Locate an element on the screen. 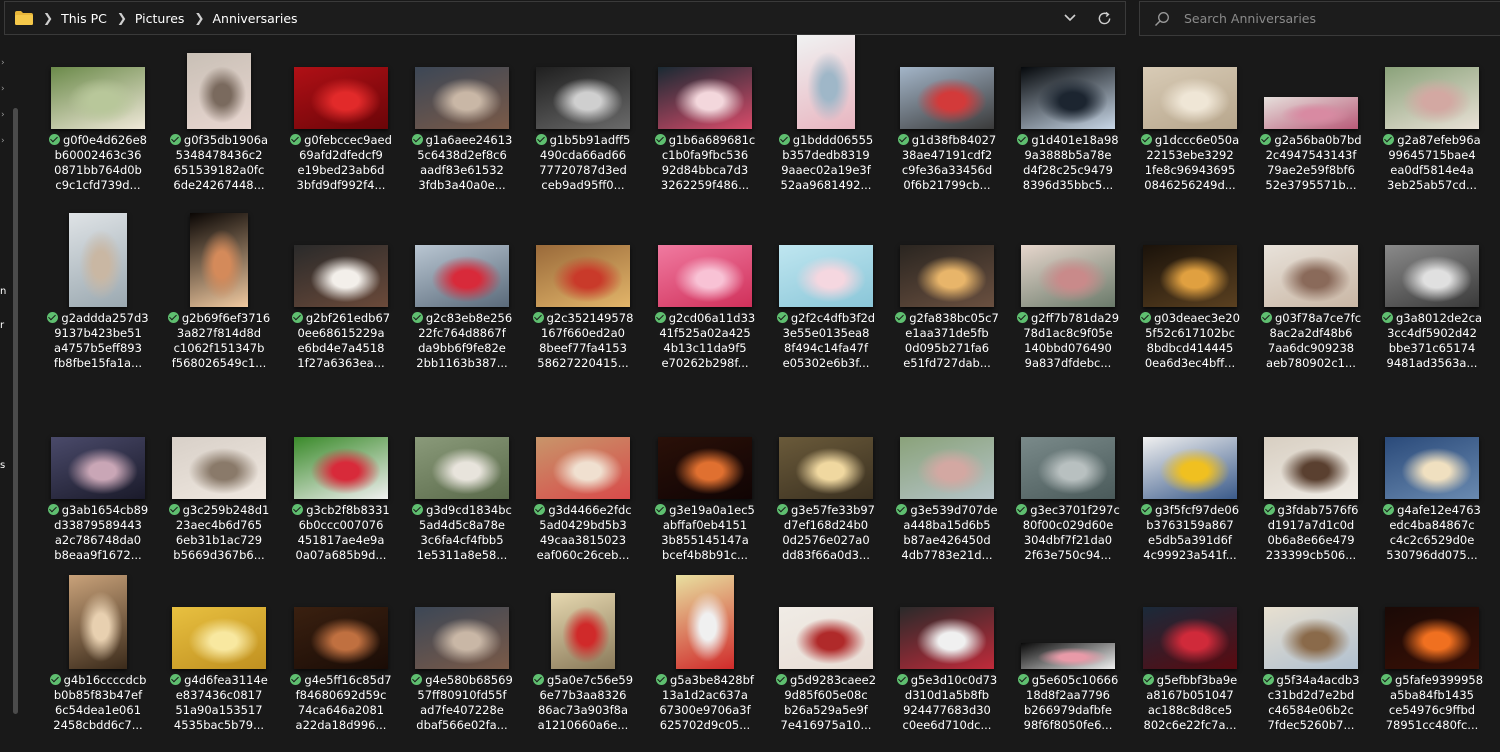  file-name-text: 9a3888b5a78e is located at coordinates (1068, 155).